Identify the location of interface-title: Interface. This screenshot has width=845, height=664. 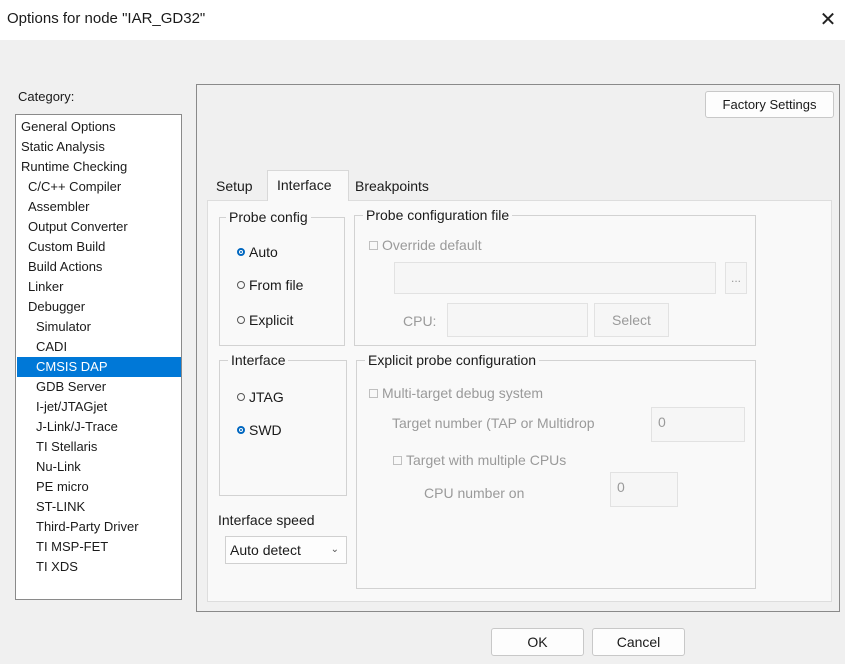
(258, 360).